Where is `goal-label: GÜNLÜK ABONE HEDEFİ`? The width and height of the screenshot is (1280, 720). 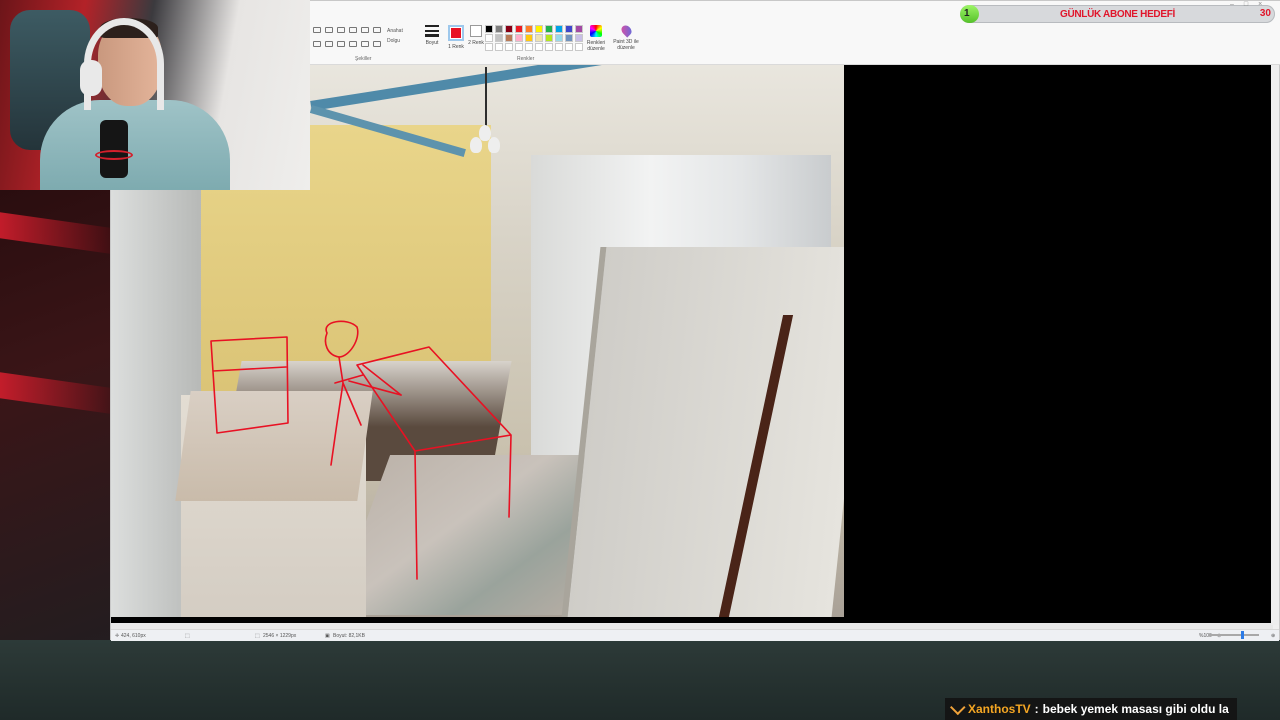
goal-label: GÜNLÜK ABONE HEDEFİ is located at coordinates (1117, 14).